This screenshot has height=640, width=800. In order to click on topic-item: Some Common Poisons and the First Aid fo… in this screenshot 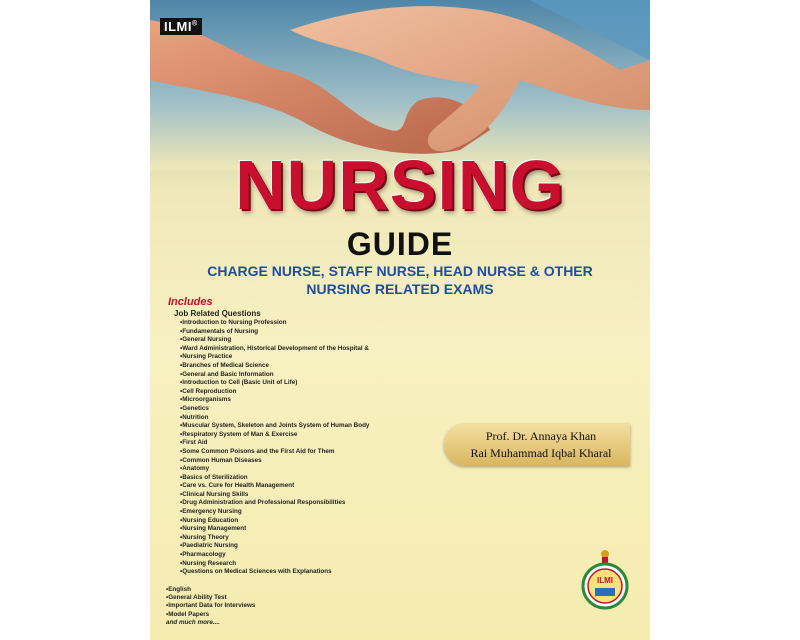, I will do `click(295, 452)`.